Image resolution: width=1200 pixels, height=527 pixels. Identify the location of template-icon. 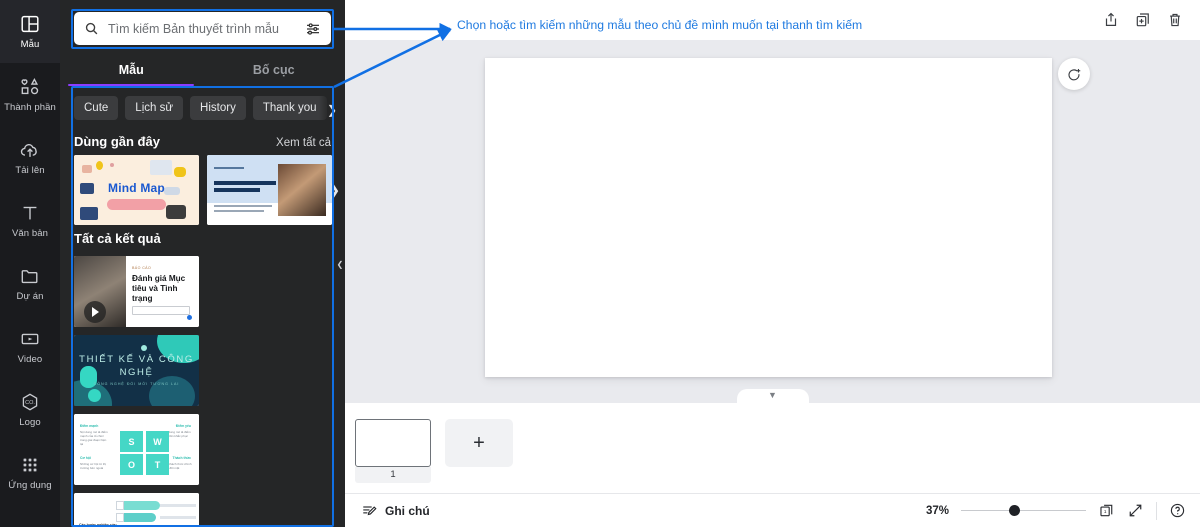
(30, 24).